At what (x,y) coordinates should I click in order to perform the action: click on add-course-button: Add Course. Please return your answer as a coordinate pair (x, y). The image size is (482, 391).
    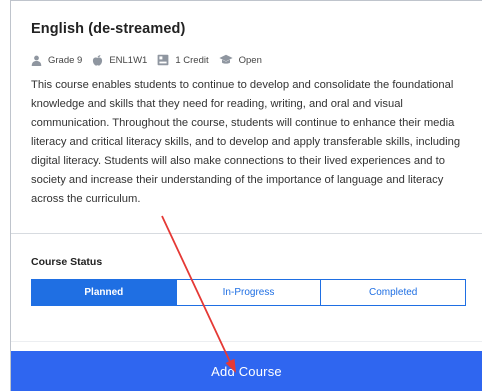
    Looking at the image, I should click on (246, 371).